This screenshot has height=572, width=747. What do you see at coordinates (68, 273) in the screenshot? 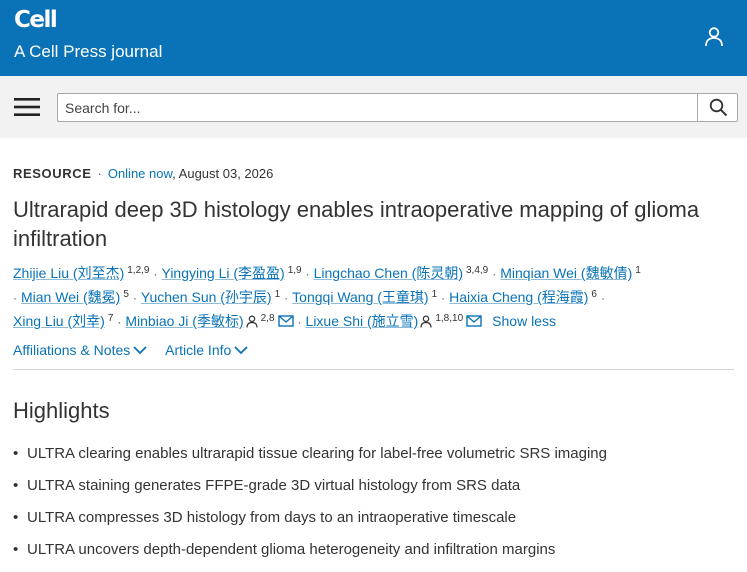
I see `author-link: Zhijie Liu (刘至杰)` at bounding box center [68, 273].